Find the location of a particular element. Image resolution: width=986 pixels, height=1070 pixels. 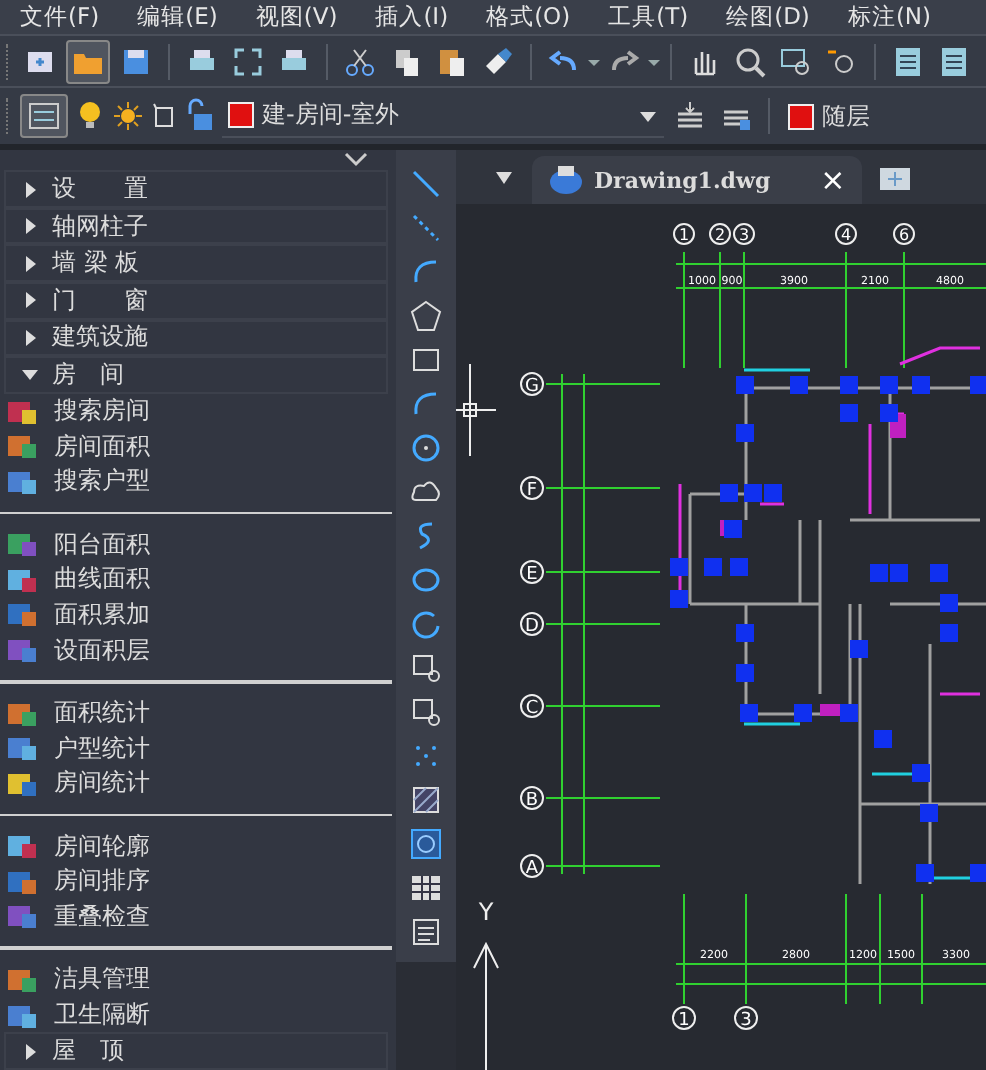

open-folder-icon is located at coordinates (88, 61).